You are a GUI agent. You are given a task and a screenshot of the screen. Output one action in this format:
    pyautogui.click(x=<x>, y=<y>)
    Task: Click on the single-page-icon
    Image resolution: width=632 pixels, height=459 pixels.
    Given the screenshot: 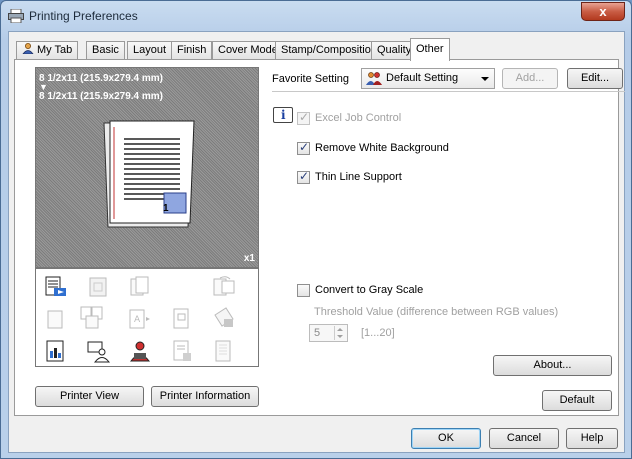 What is the action you would take?
    pyautogui.click(x=55, y=319)
    